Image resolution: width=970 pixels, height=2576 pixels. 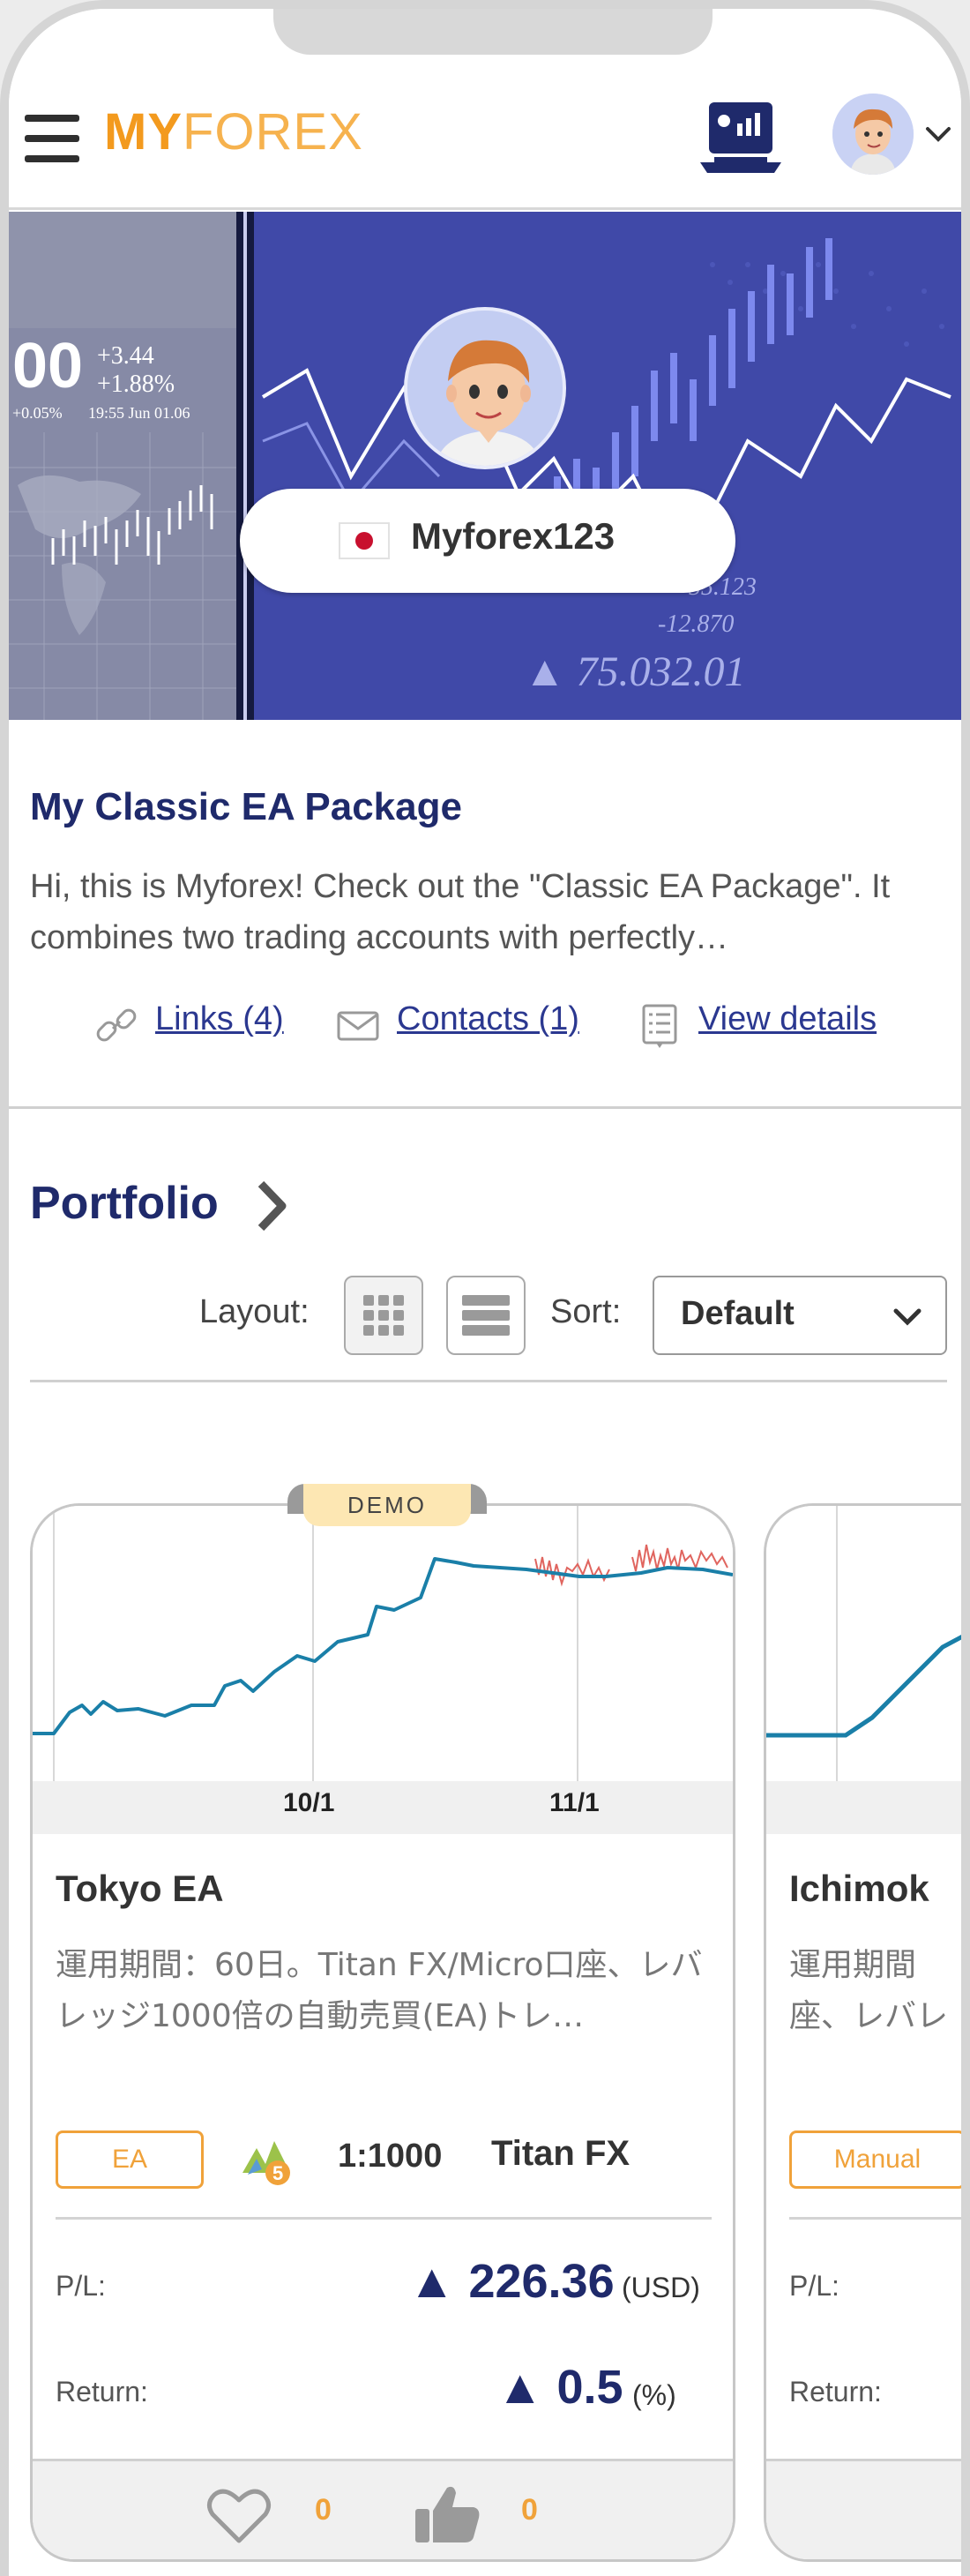 What do you see at coordinates (52, 140) in the screenshot?
I see `menu-icon` at bounding box center [52, 140].